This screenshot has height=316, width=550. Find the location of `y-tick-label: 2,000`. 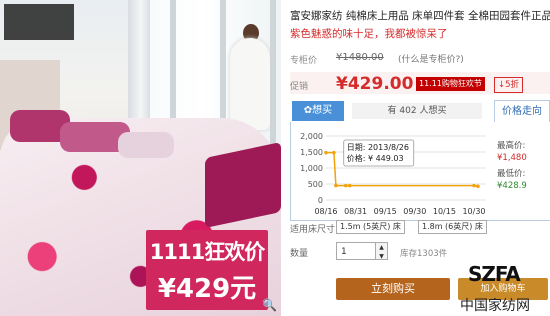

y-tick-label: 2,000 is located at coordinates (311, 136).